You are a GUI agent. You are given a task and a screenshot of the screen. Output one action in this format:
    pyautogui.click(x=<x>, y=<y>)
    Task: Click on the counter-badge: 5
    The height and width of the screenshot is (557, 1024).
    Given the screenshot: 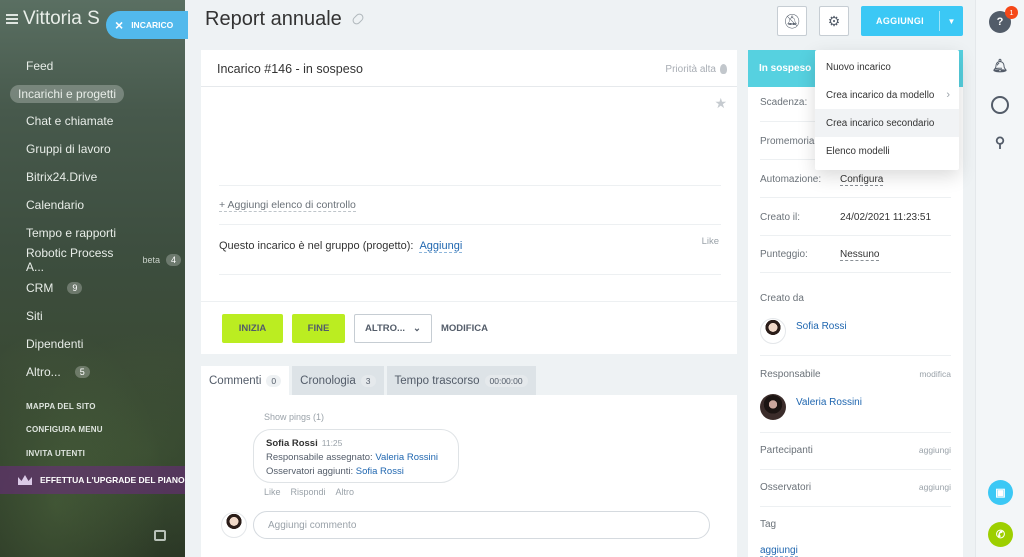 What is the action you would take?
    pyautogui.click(x=82, y=371)
    